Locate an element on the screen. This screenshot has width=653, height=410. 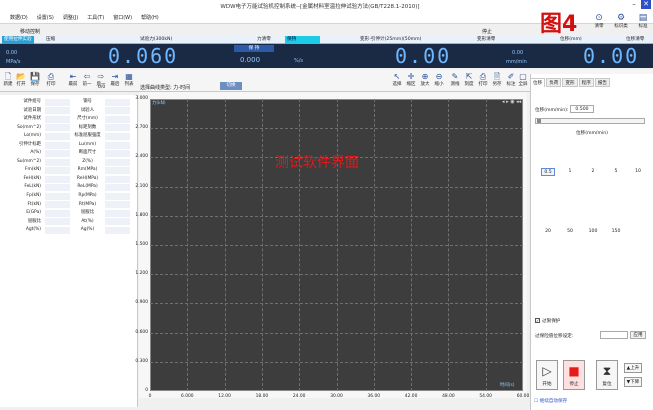
up-button: ▲上升 is located at coordinates (633, 368).